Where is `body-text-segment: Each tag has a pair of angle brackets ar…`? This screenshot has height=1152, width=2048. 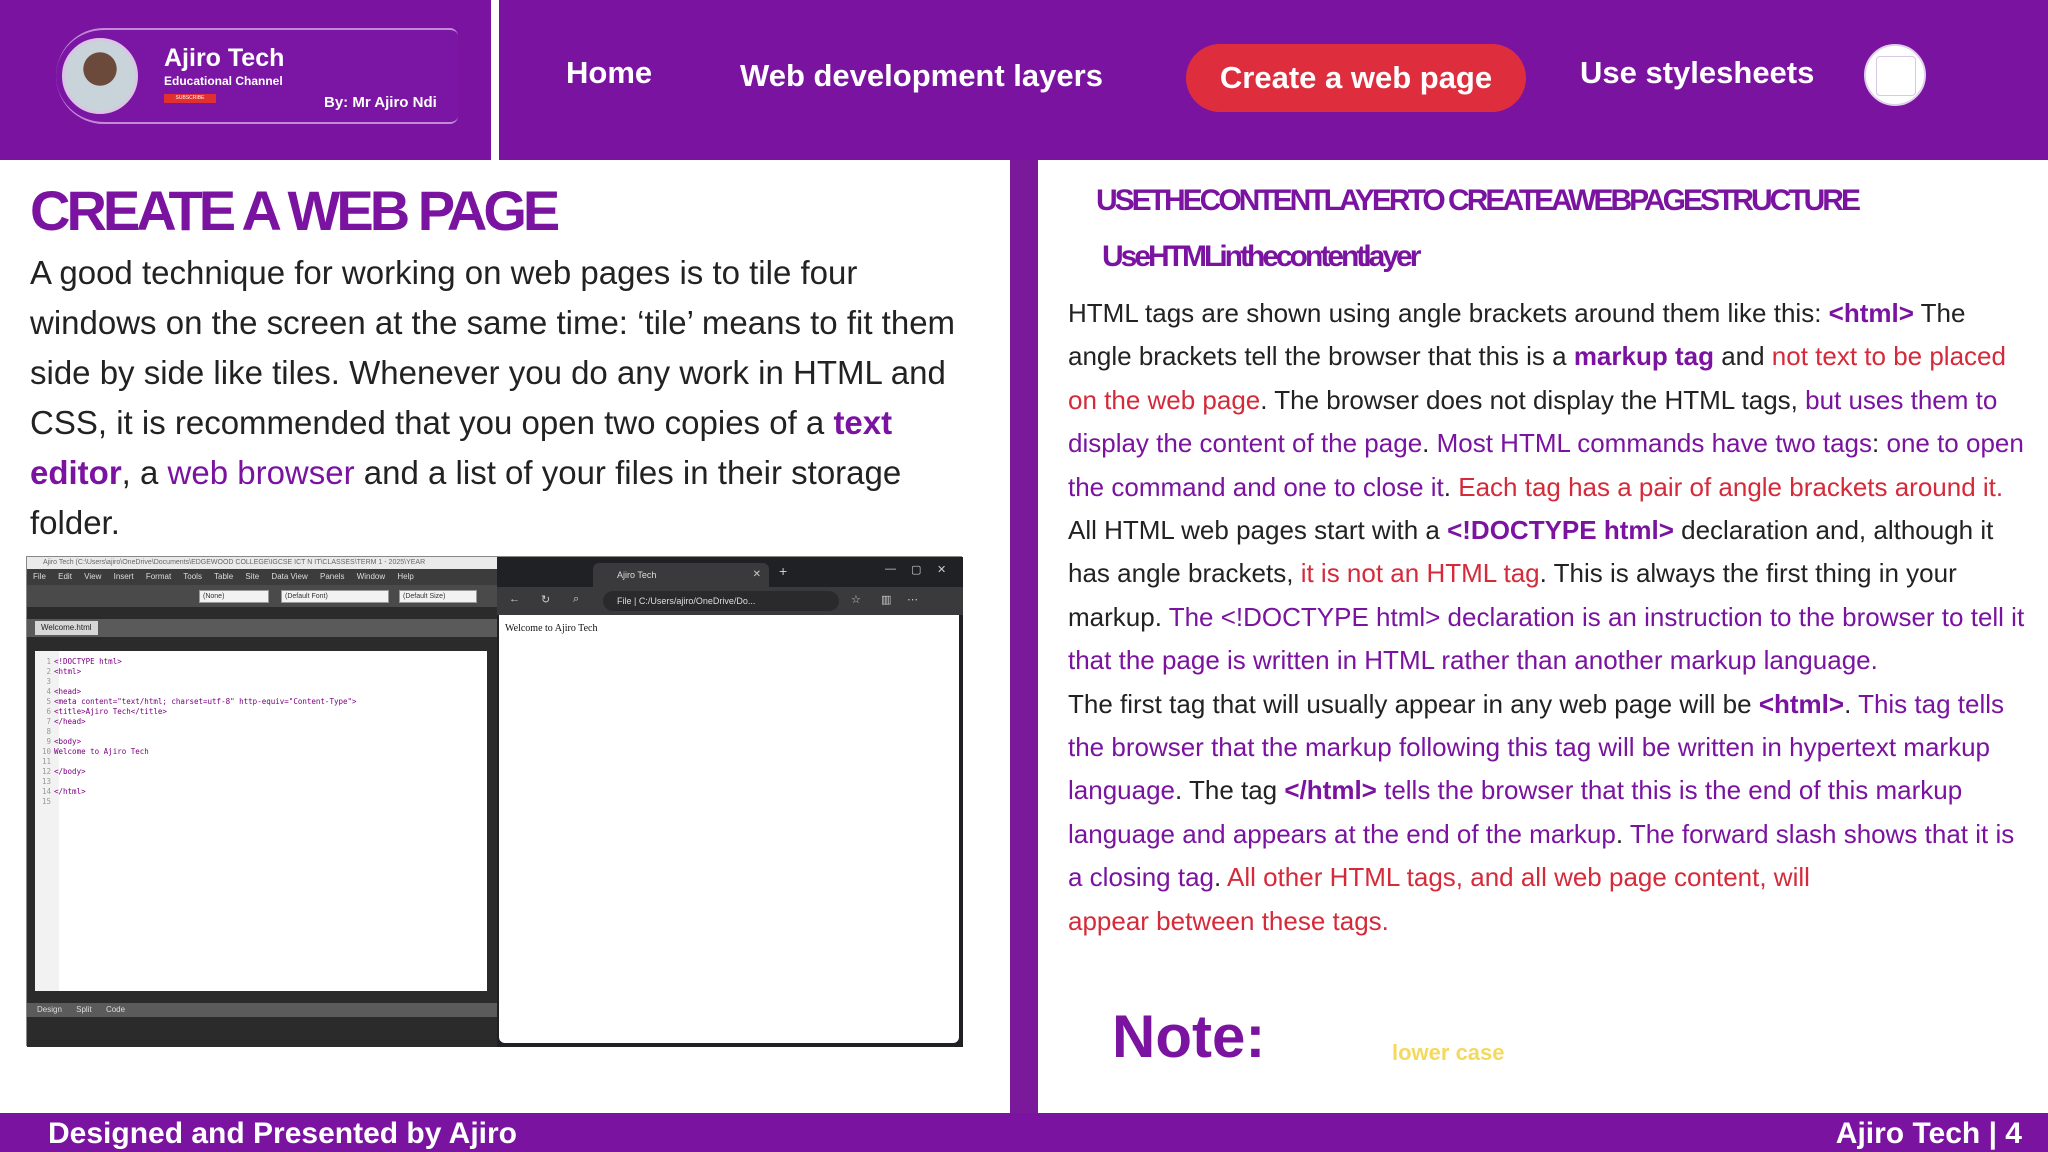
body-text-segment: Each tag has a pair of angle brackets ar… is located at coordinates (1731, 486).